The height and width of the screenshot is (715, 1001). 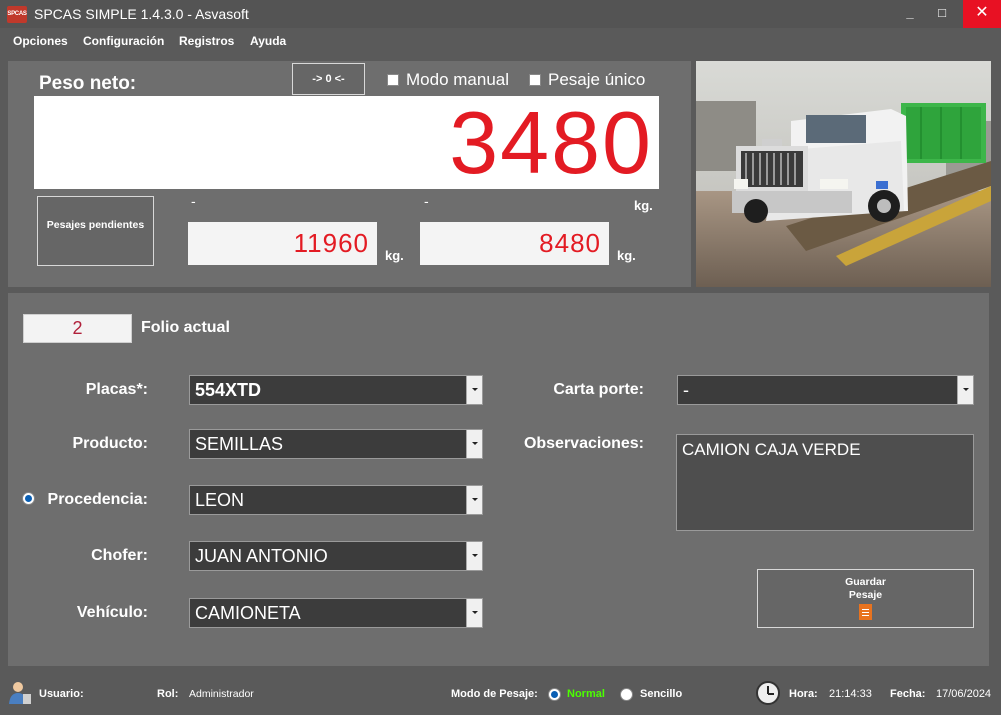 I want to click on single-weigh-checkbox: Pesaje único, so click(x=587, y=80).